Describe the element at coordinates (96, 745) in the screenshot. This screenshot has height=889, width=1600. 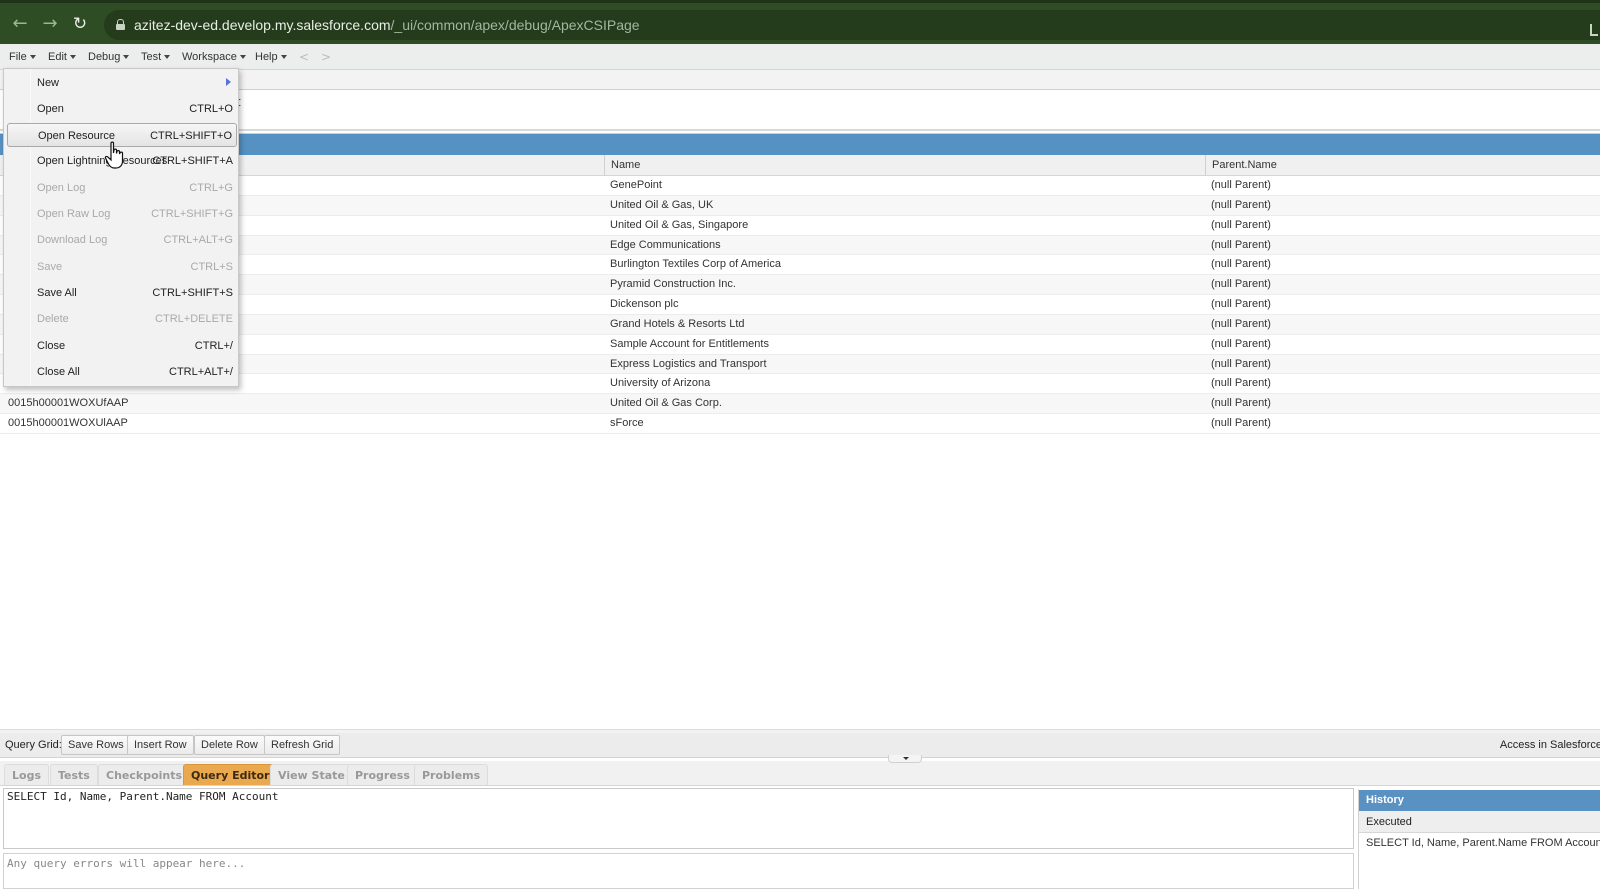
I see `save-rows-button: Save Rows` at that location.